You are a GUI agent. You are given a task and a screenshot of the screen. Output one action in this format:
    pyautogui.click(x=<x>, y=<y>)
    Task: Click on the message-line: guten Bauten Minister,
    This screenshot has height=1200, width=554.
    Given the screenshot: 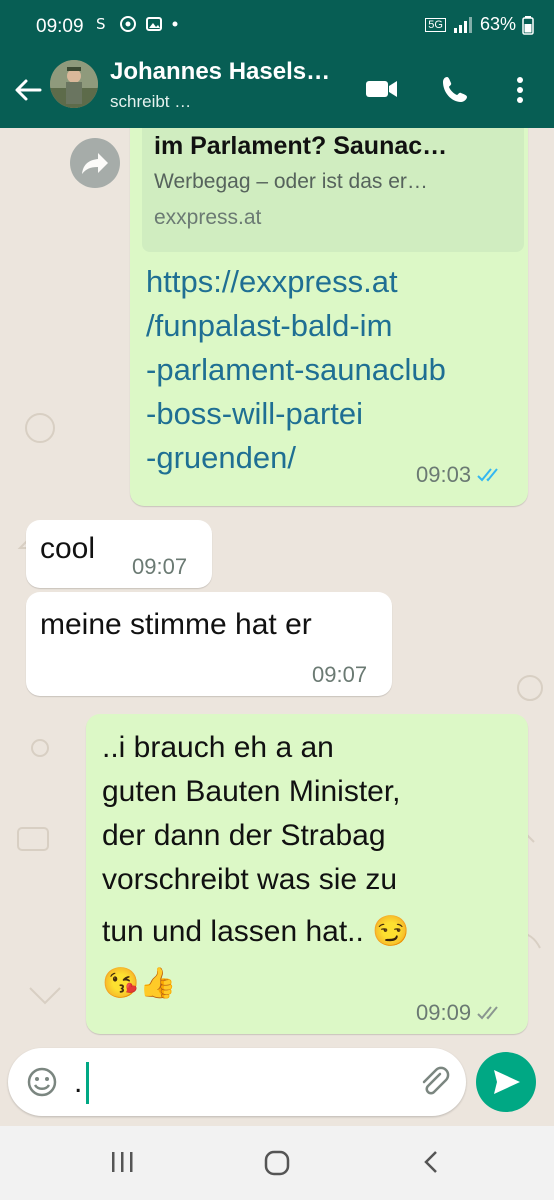 What is the action you would take?
    pyautogui.click(x=251, y=791)
    